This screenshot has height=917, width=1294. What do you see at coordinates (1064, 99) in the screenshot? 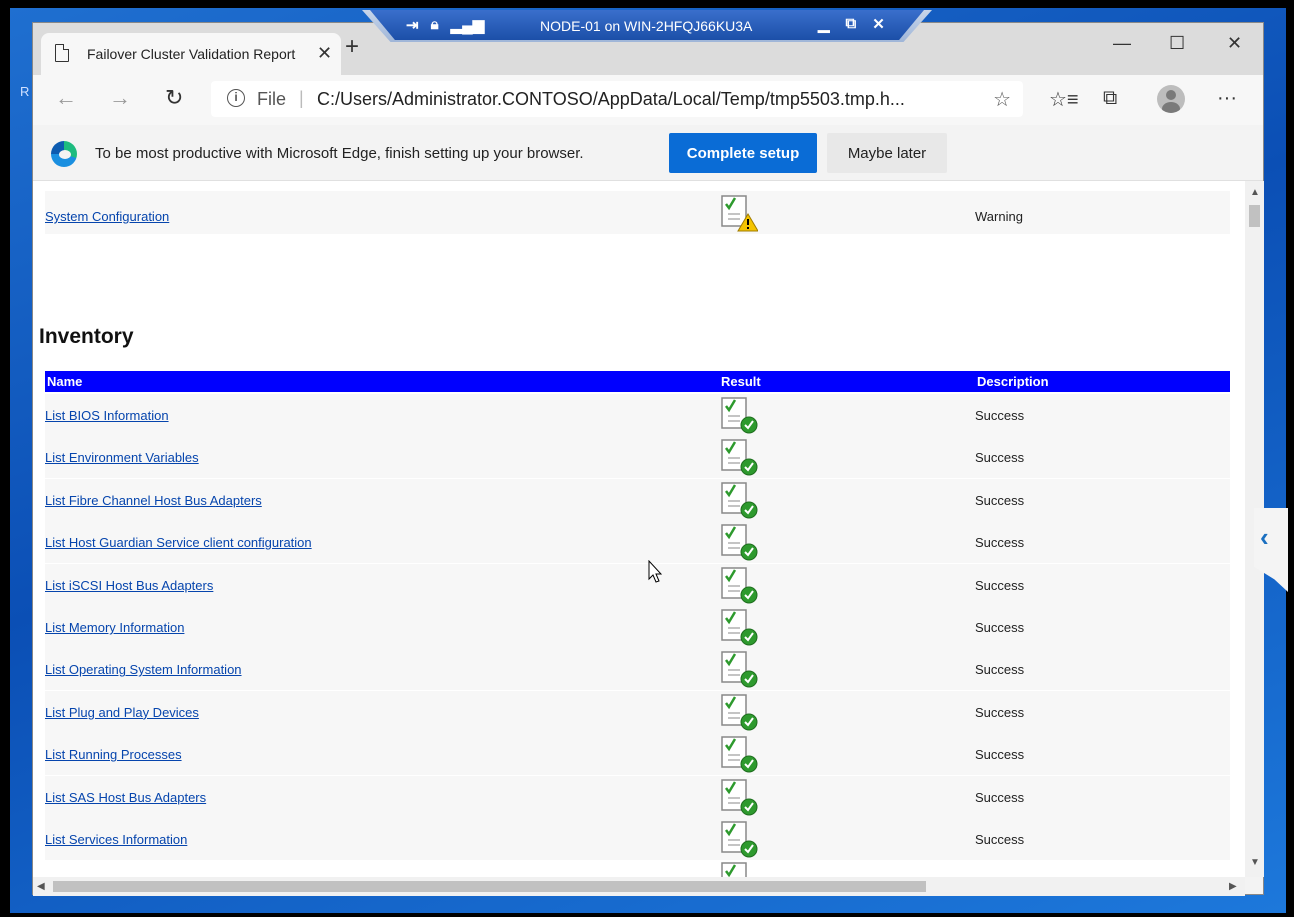
I see `favorites-icon: ☆≡` at bounding box center [1064, 99].